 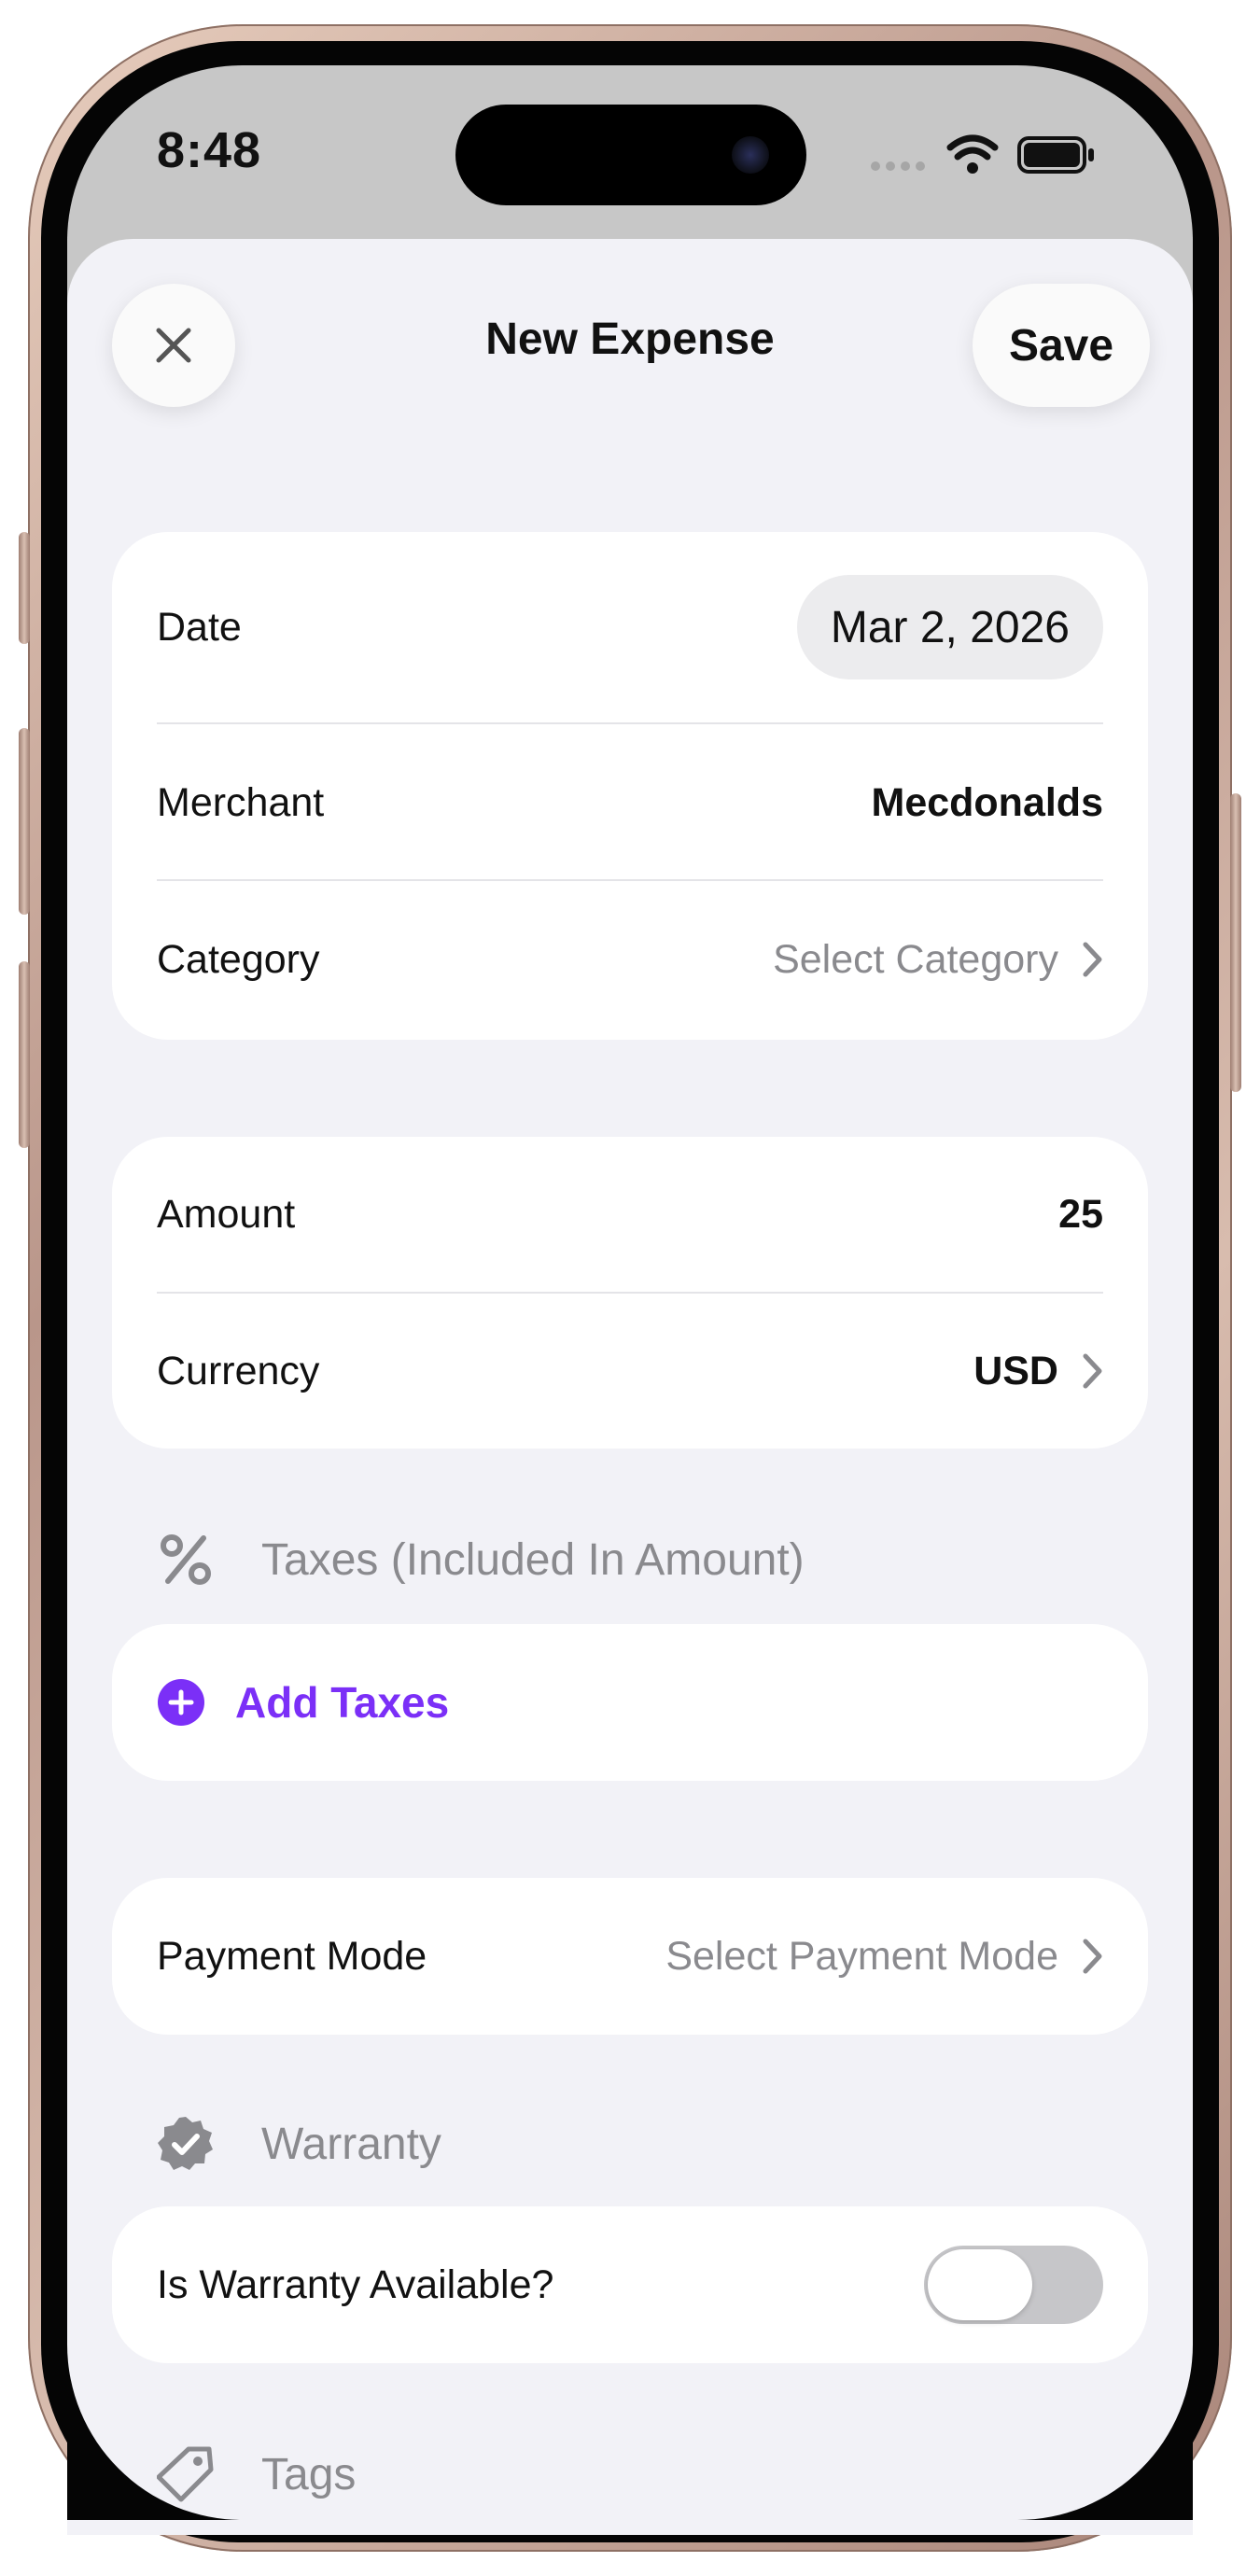 What do you see at coordinates (1055, 155) in the screenshot?
I see `battery-icon` at bounding box center [1055, 155].